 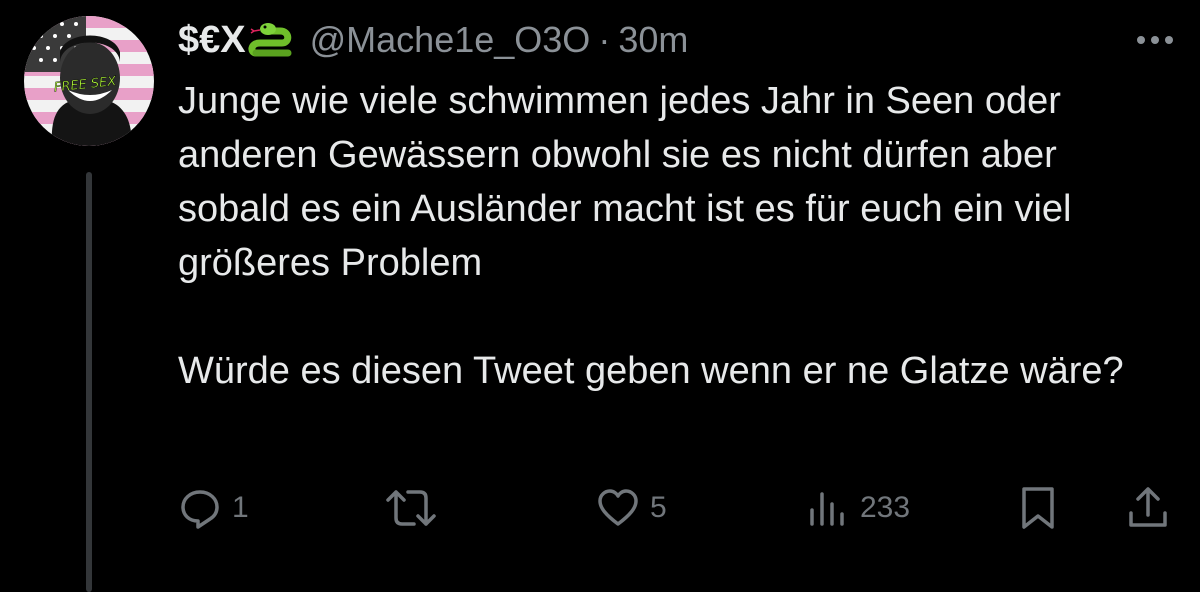 I want to click on more-button, so click(x=1155, y=40).